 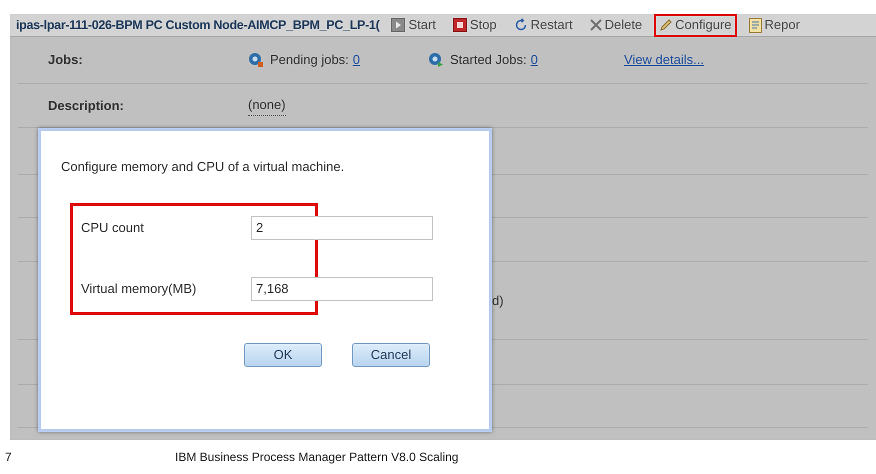 What do you see at coordinates (267, 105) in the screenshot?
I see `description-value: (none)` at bounding box center [267, 105].